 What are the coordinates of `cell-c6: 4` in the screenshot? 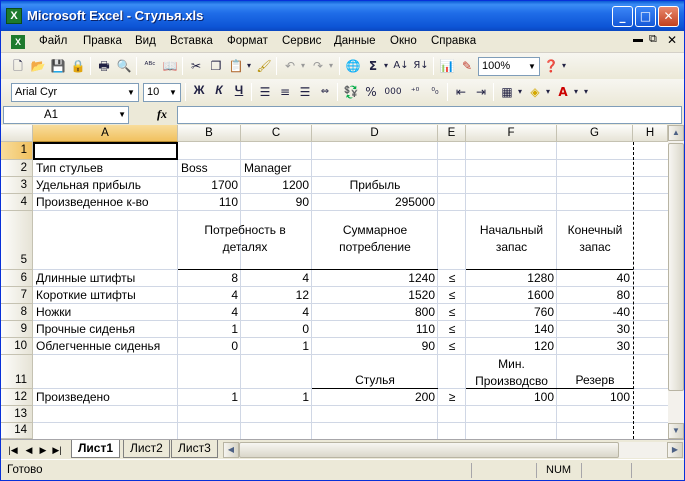 It's located at (276, 278).